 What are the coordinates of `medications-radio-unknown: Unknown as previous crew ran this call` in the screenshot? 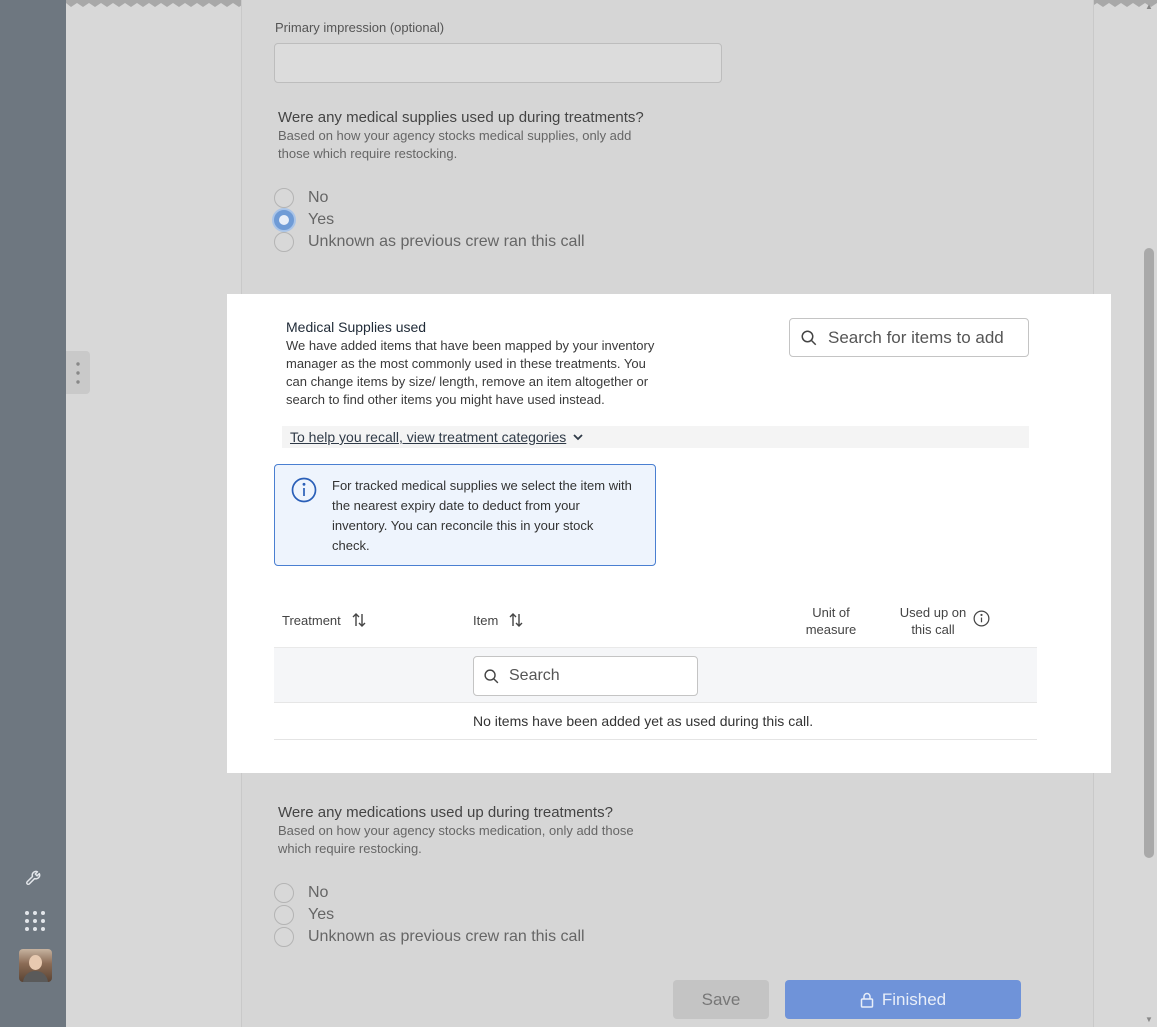 It's located at (429, 937).